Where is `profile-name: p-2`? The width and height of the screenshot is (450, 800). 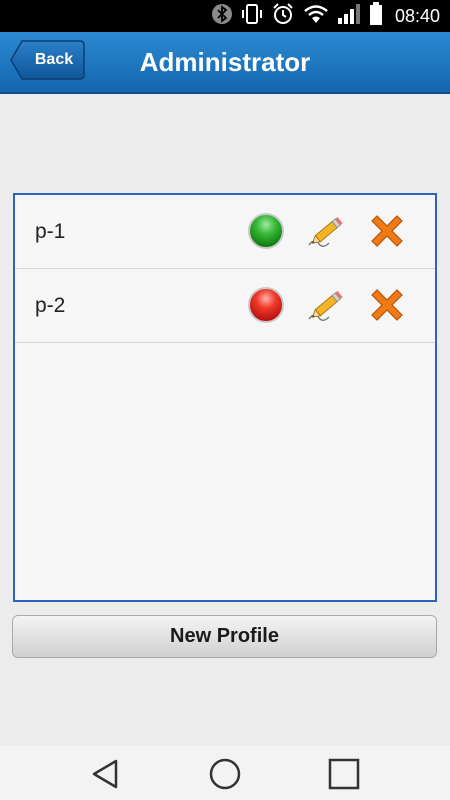
profile-name: p-2 is located at coordinates (50, 305).